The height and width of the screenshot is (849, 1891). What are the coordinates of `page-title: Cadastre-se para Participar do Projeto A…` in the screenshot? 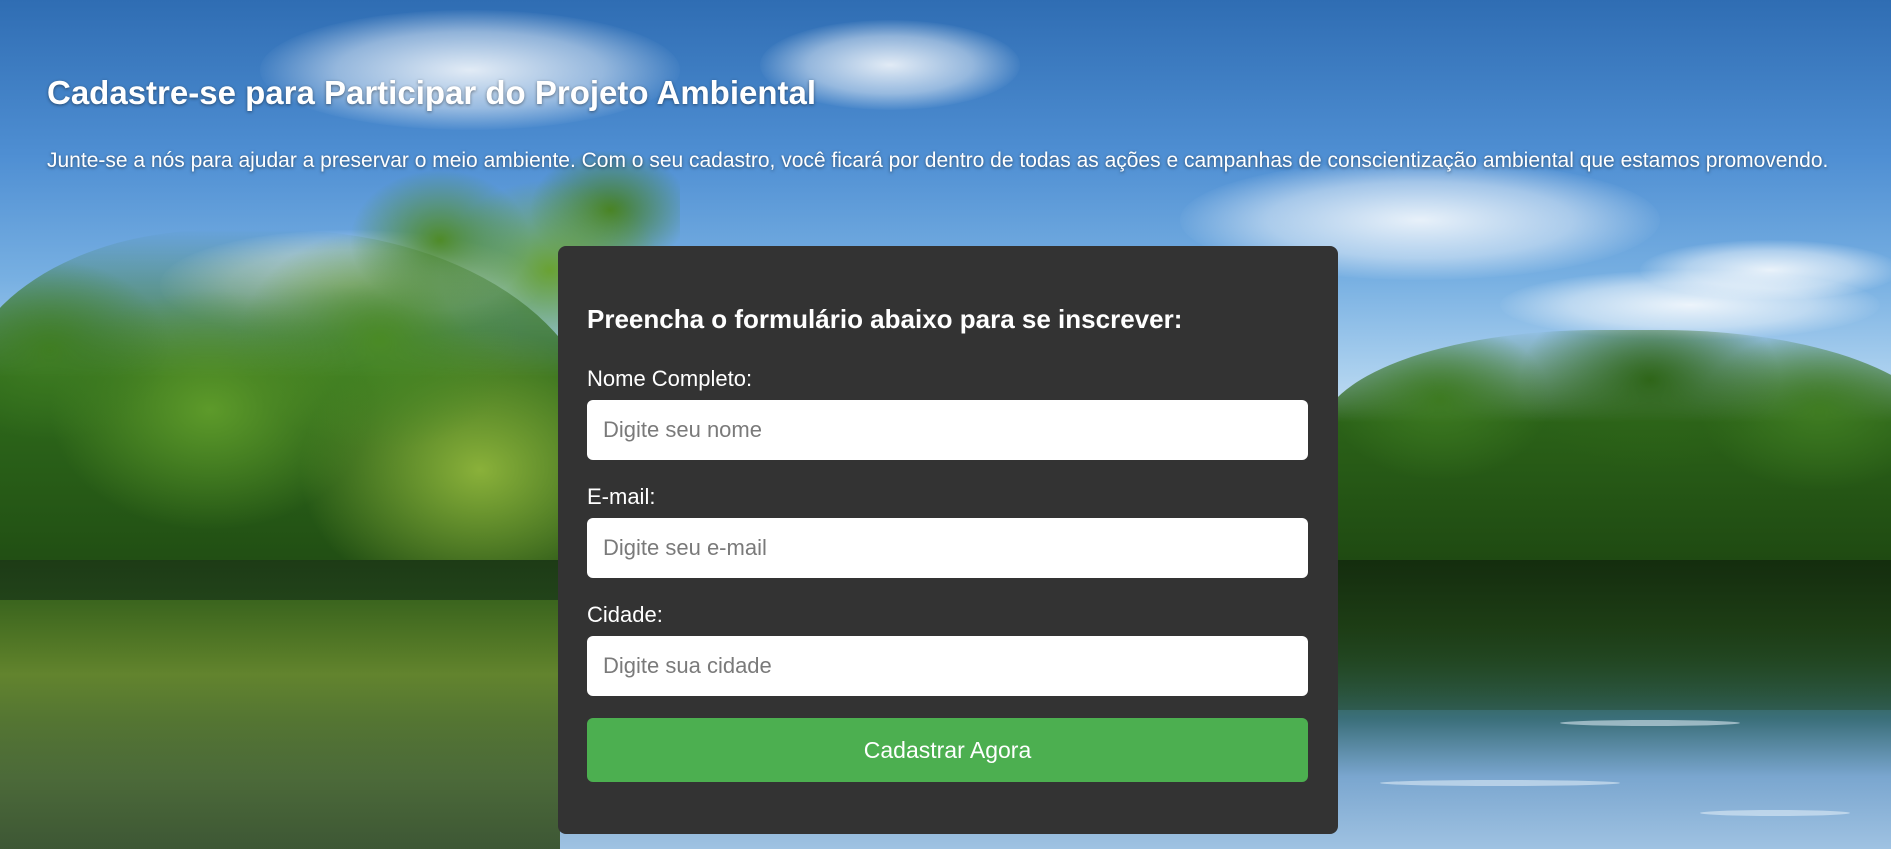 It's located at (432, 92).